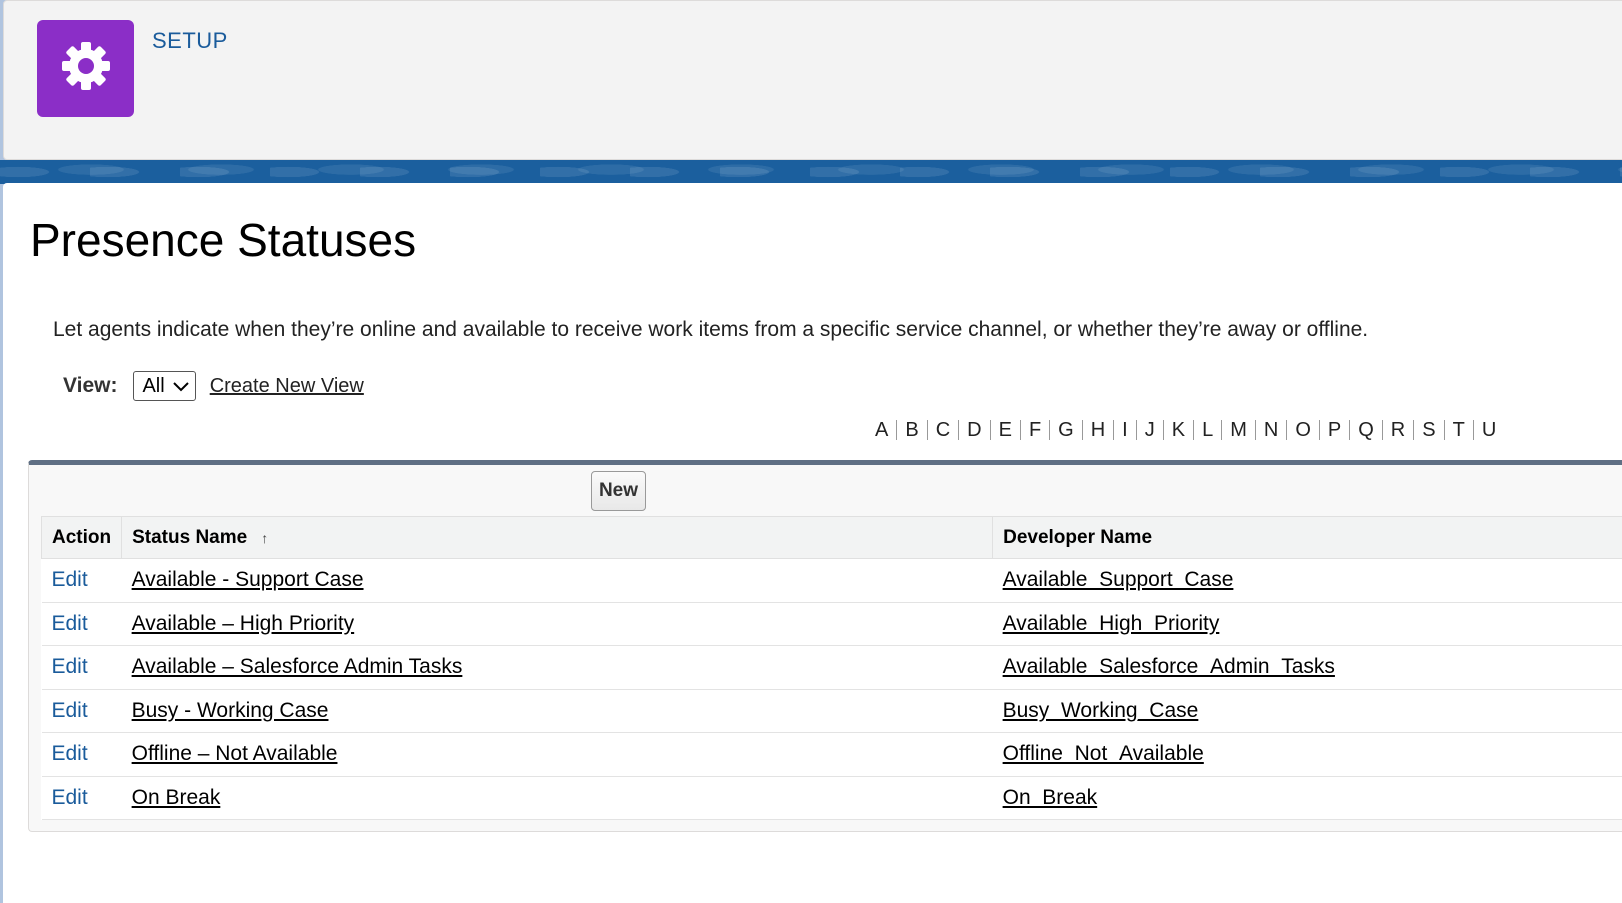 The height and width of the screenshot is (903, 1622). I want to click on developer-name-link: Available_Salesforce_Admin_Tasks, so click(1169, 666).